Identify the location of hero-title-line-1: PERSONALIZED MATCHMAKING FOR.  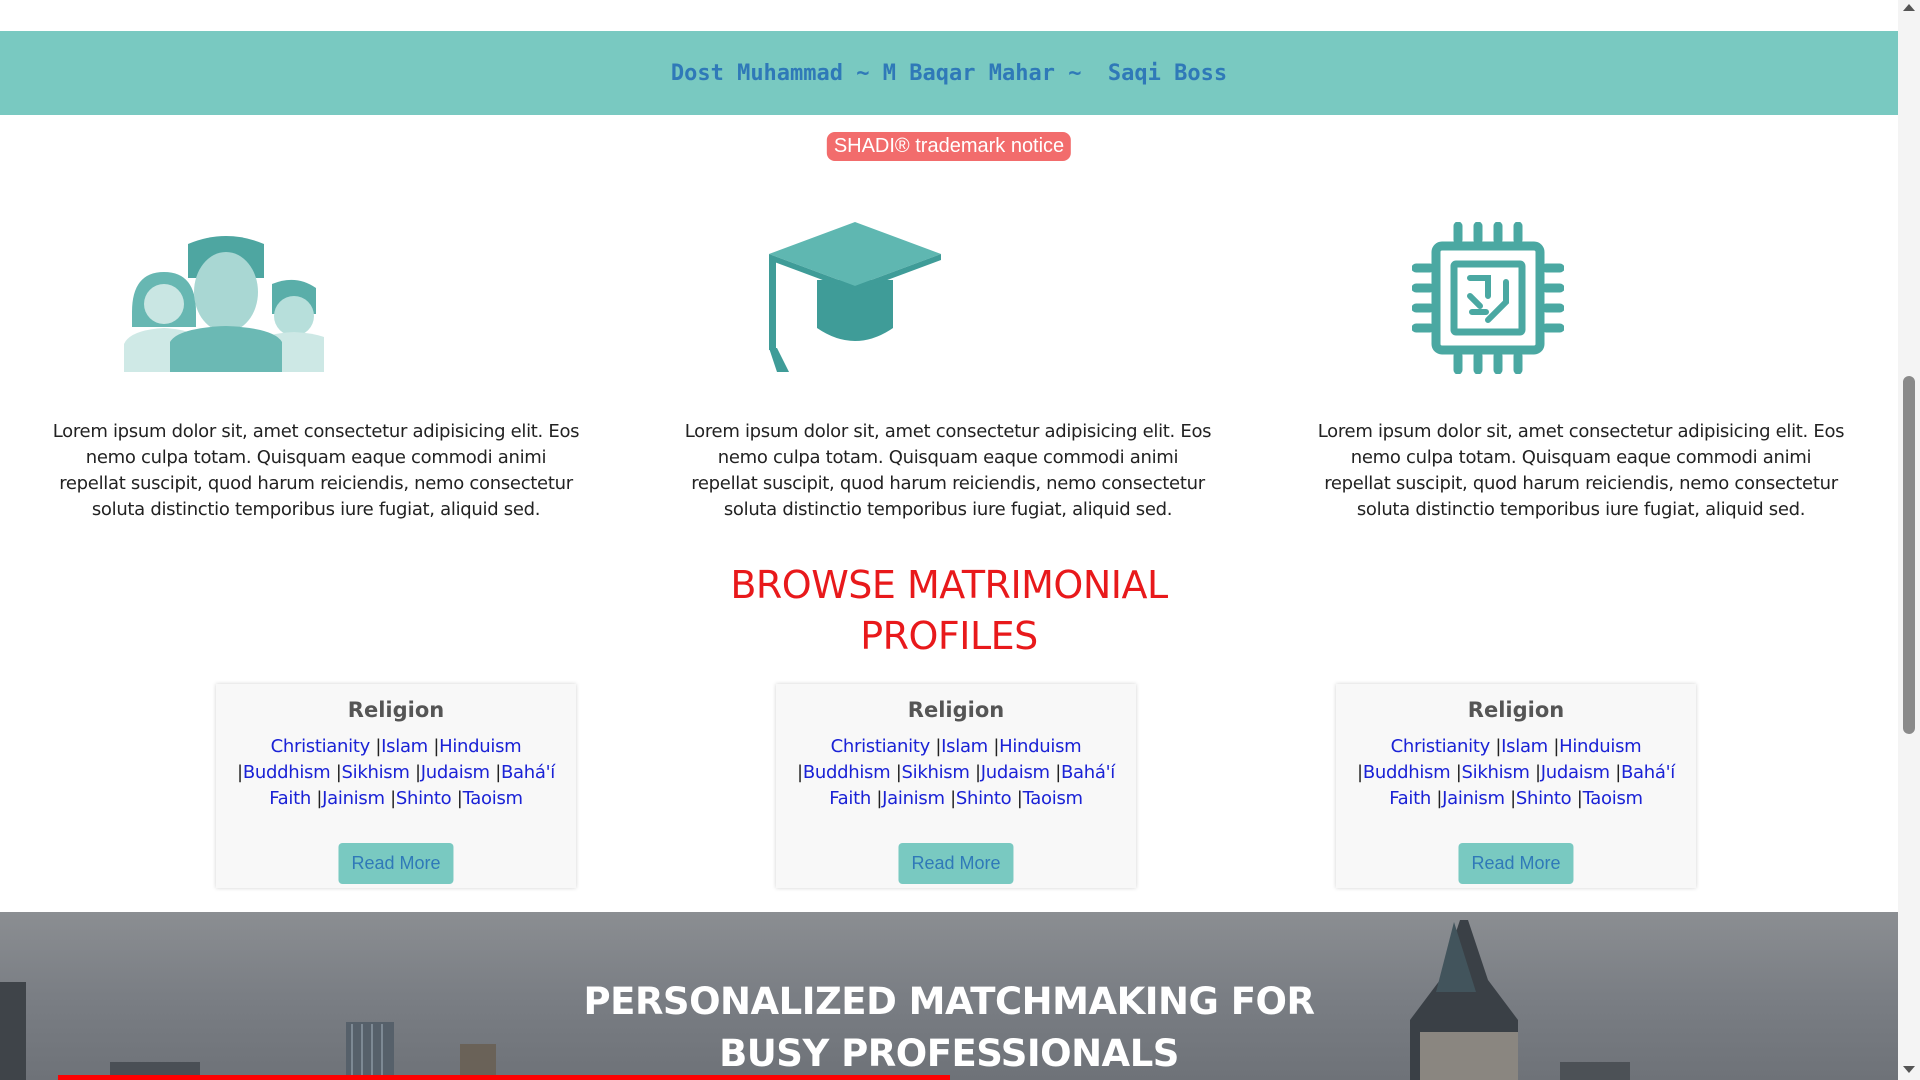
(949, 1001).